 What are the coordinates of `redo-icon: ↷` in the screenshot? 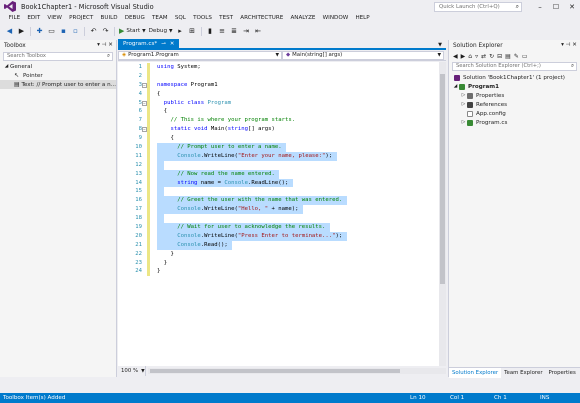 It's located at (105, 31).